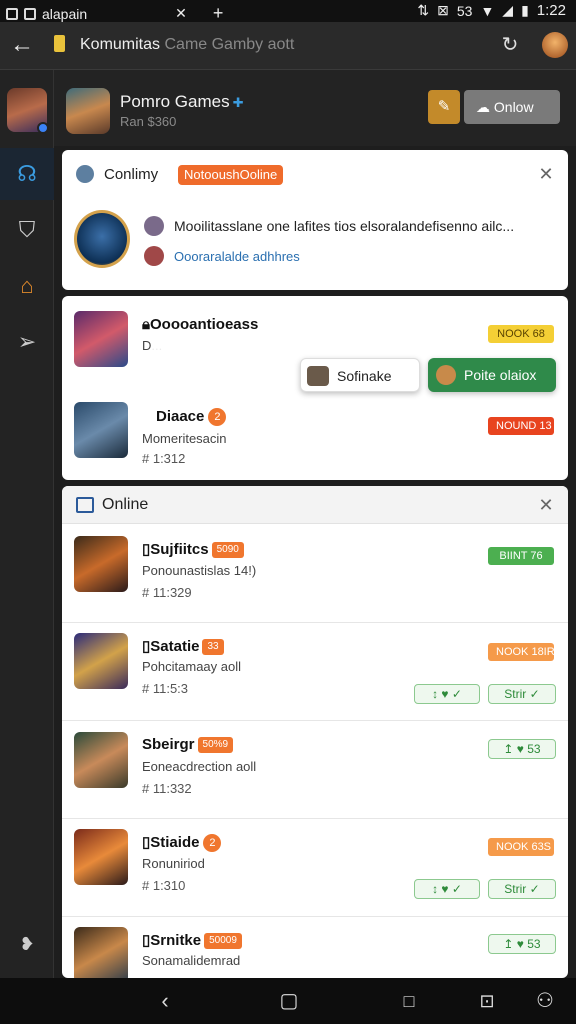  Describe the element at coordinates (131, 174) in the screenshot. I see `community-title: Conlimy` at that location.